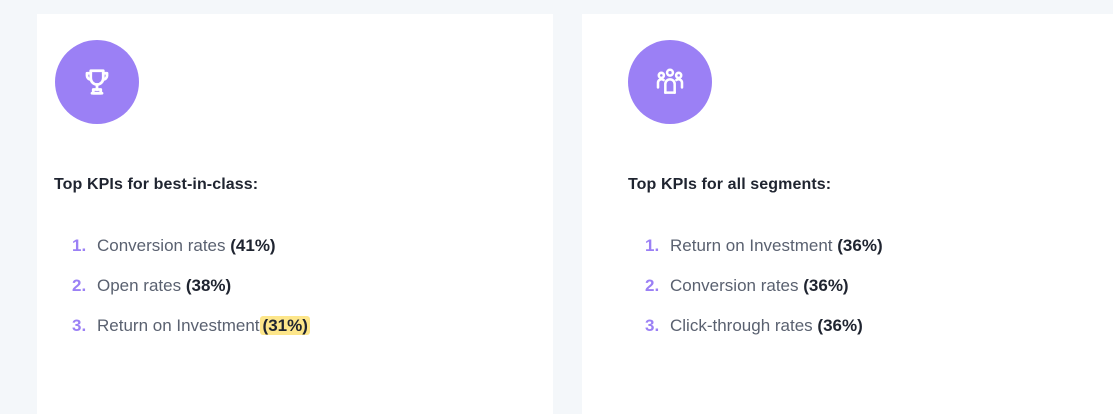 This screenshot has width=1113, height=414. I want to click on users-group-icon, so click(670, 81).